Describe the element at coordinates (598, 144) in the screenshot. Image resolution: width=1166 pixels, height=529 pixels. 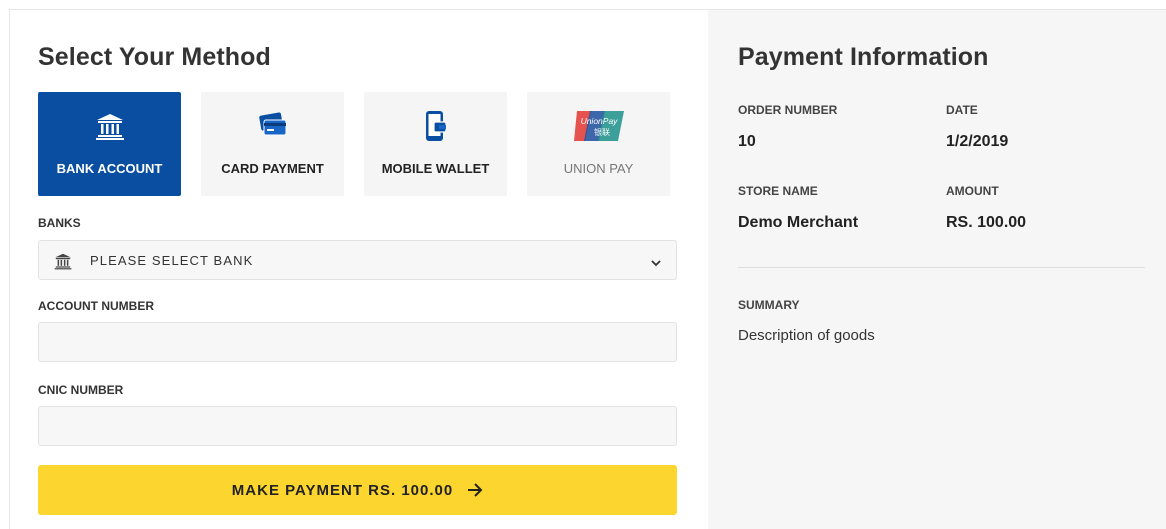
I see `method-union-pay: UnionPay 银联 UNION PAY` at that location.